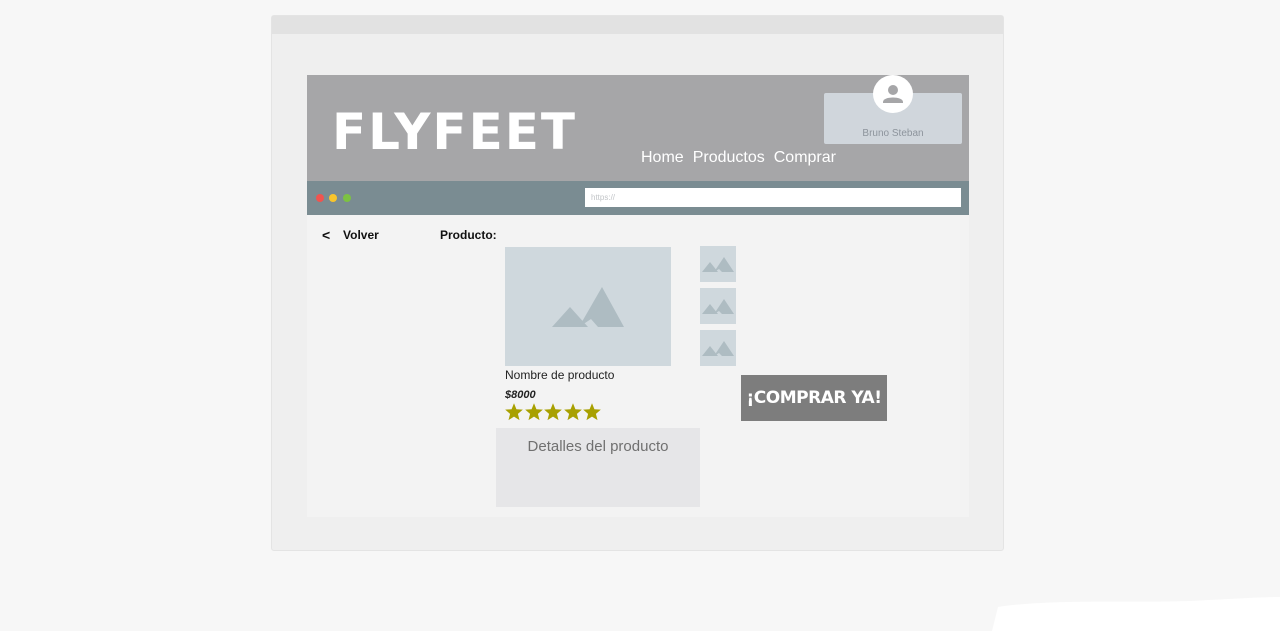 This screenshot has width=1280, height=631. Describe the element at coordinates (805, 158) in the screenshot. I see `nav-comprar: Comprar` at that location.